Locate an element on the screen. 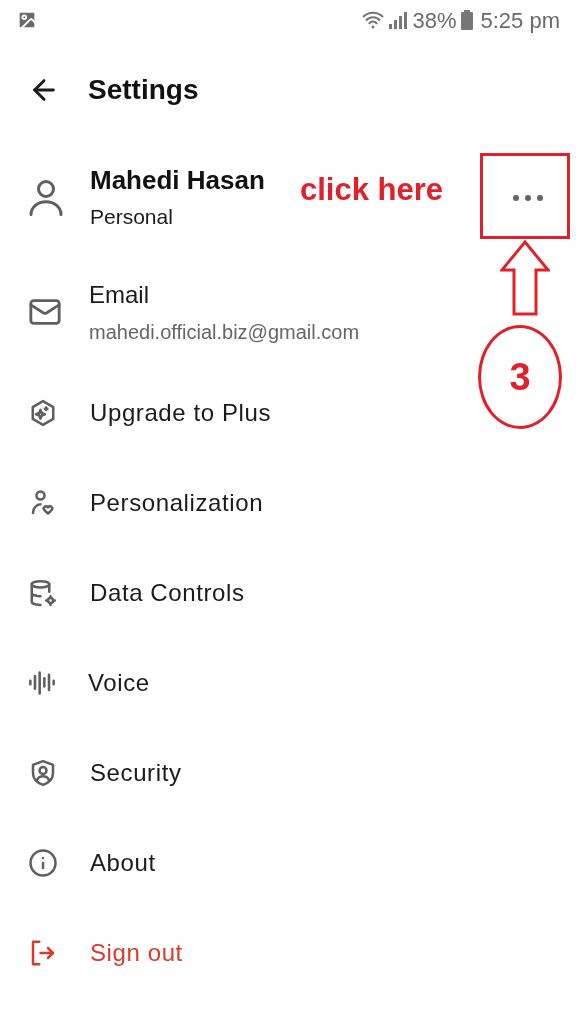 The height and width of the screenshot is (1024, 576). callout-text: click here is located at coordinates (372, 189).